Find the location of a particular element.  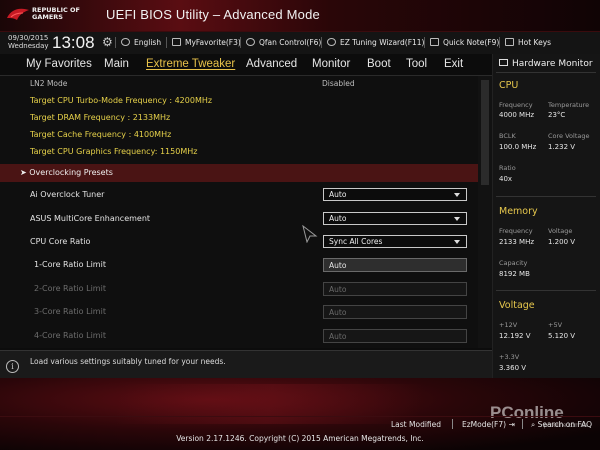

select-value: Sync All Cores is located at coordinates (356, 241).